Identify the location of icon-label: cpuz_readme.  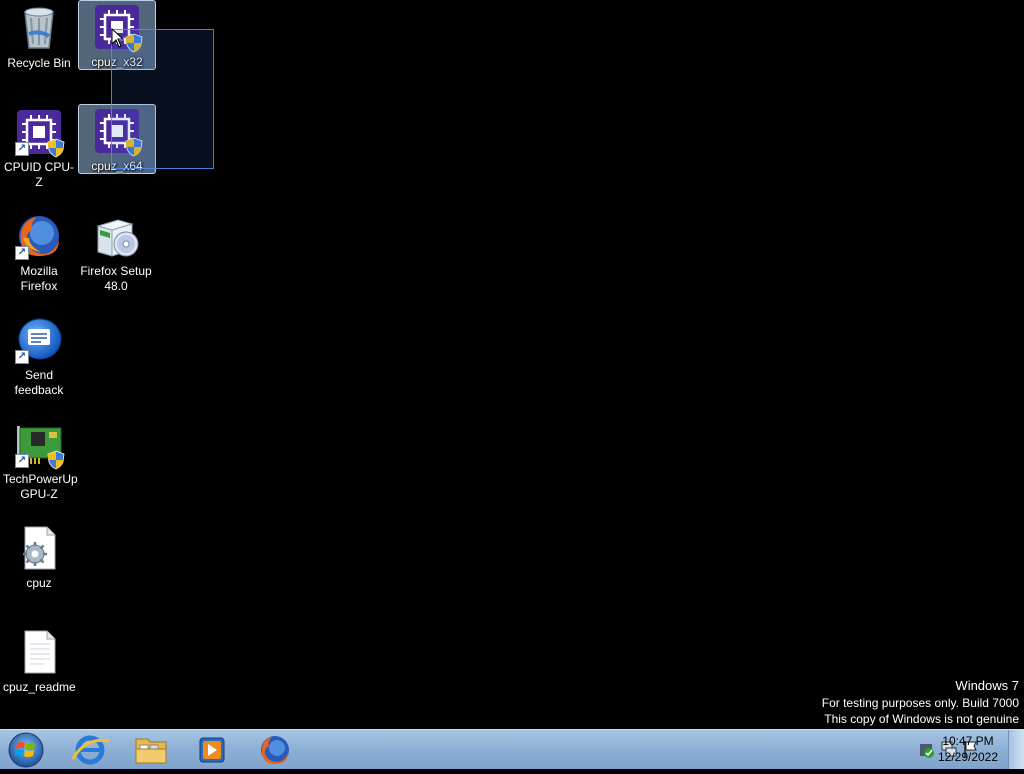
(39, 687).